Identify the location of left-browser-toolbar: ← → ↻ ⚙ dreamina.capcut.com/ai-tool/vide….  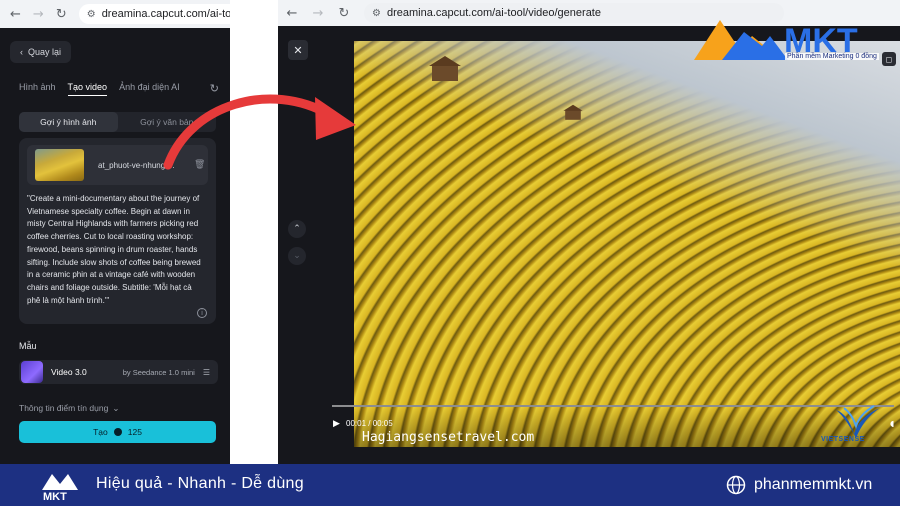
(115, 14).